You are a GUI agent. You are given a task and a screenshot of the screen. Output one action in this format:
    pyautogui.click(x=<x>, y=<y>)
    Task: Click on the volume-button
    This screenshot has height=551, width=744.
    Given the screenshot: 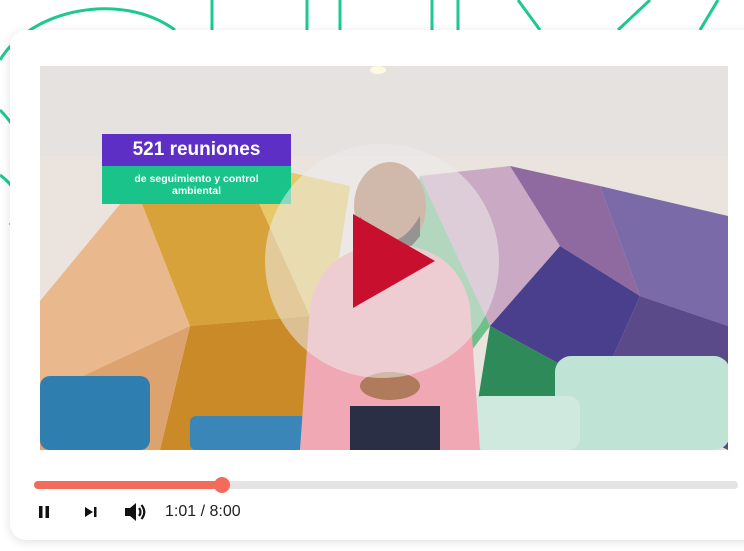 What is the action you would take?
    pyautogui.click(x=136, y=512)
    